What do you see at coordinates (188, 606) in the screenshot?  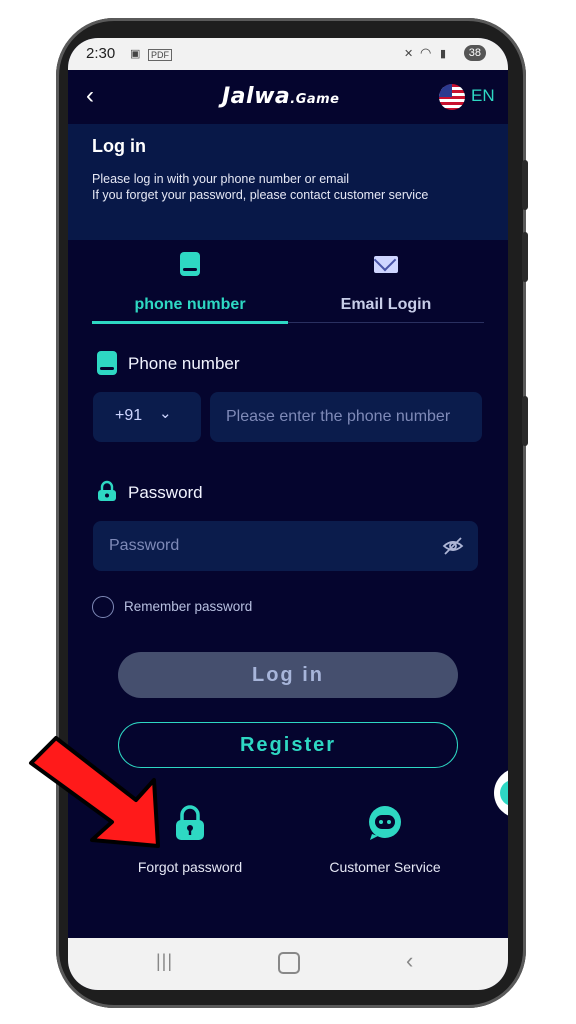 I see `remember-password-label: Remember password` at bounding box center [188, 606].